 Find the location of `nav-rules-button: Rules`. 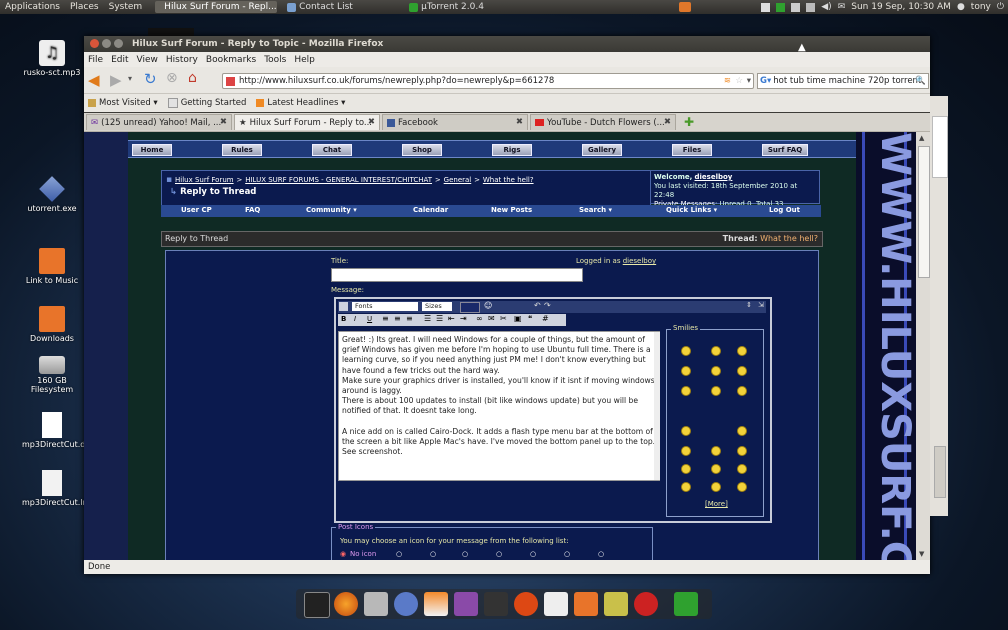

nav-rules-button: Rules is located at coordinates (242, 150).